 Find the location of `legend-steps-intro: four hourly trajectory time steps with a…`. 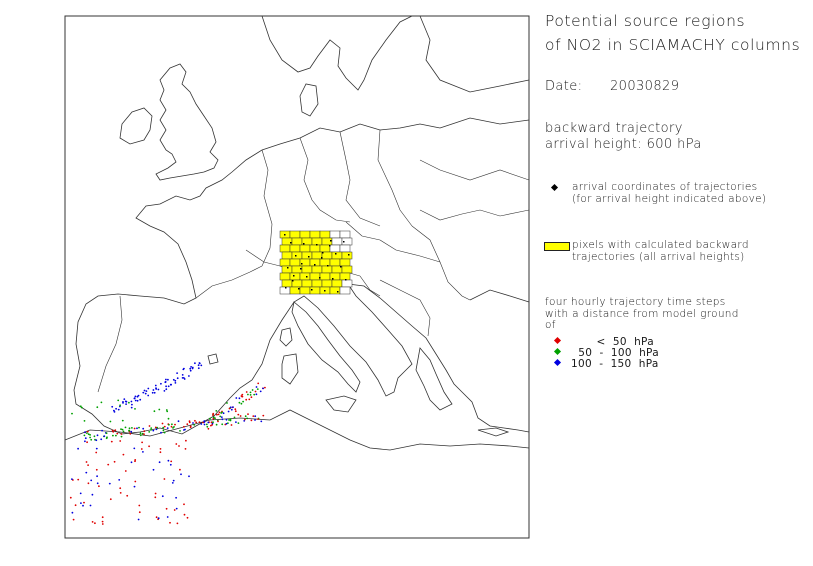

legend-steps-intro: four hourly trajectory time steps with a… is located at coordinates (642, 313).